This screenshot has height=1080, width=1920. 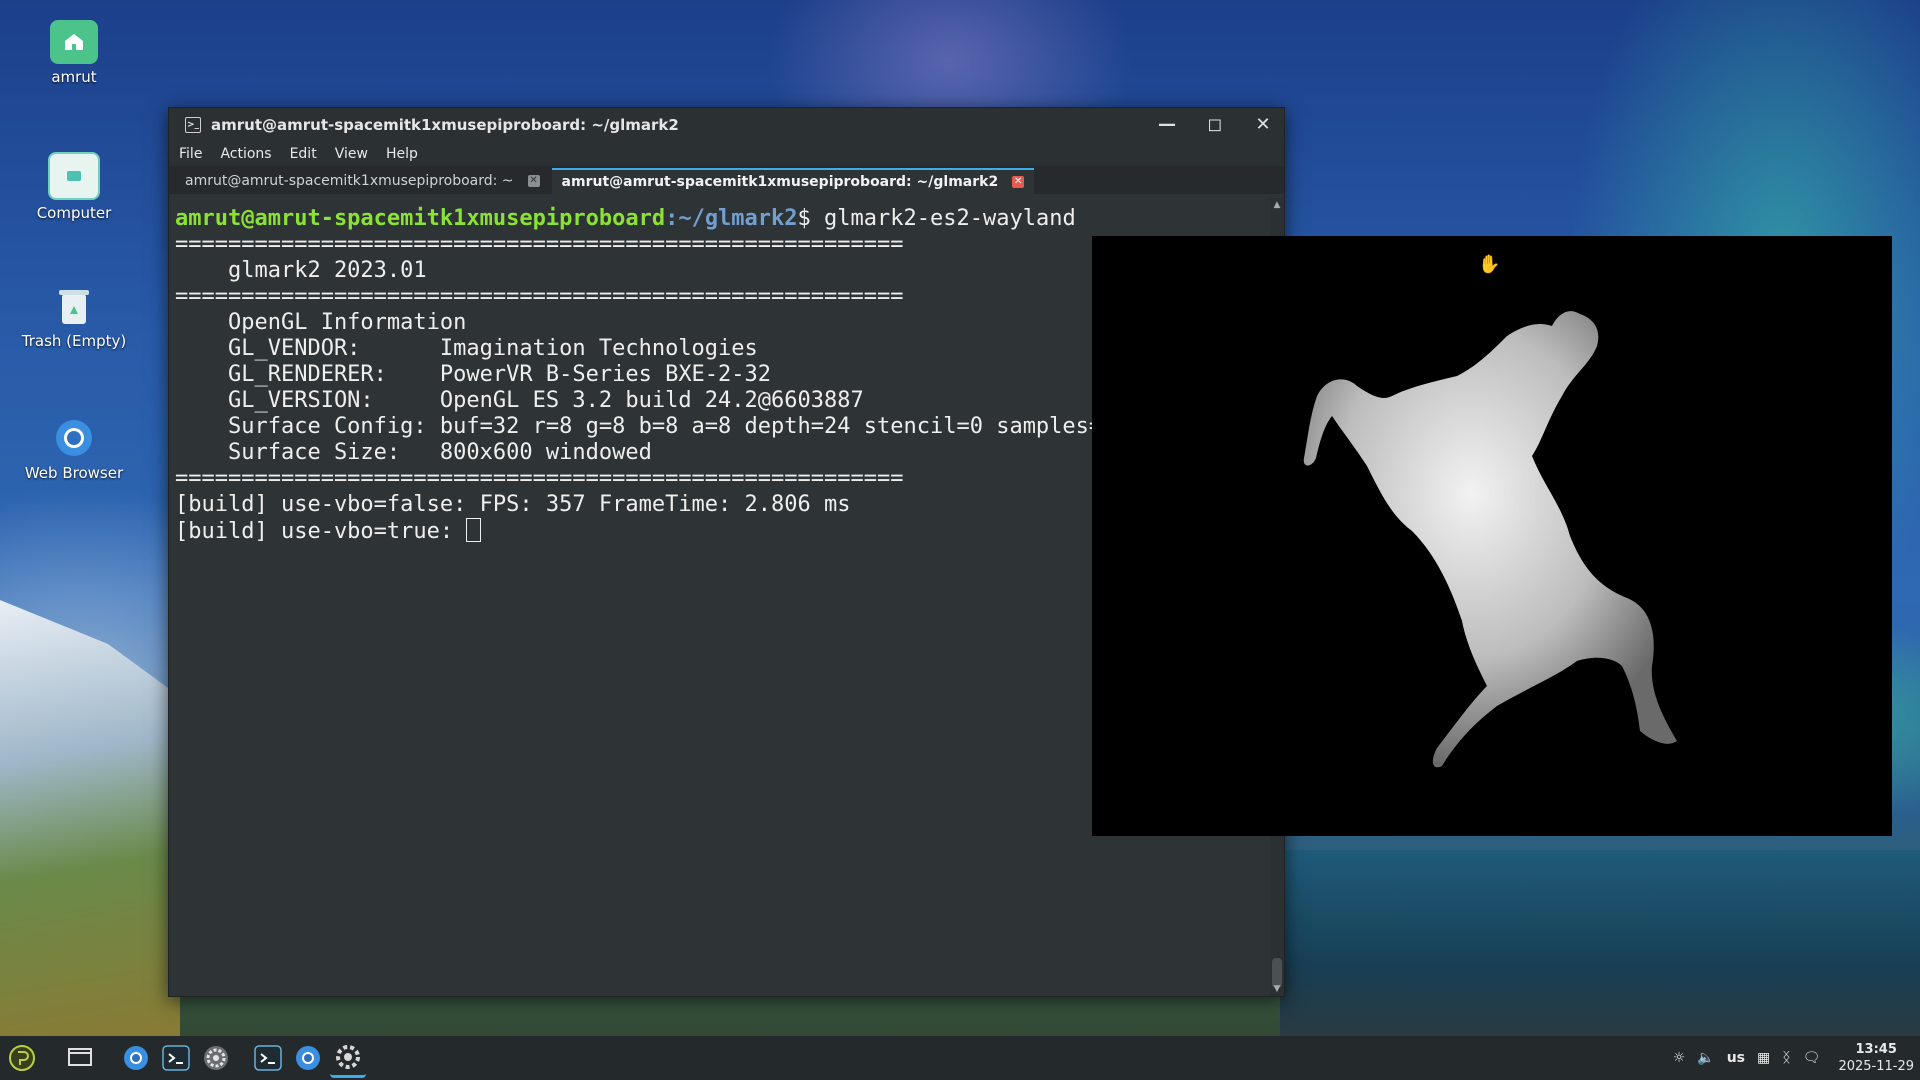 What do you see at coordinates (74, 176) in the screenshot?
I see `computer-icon` at bounding box center [74, 176].